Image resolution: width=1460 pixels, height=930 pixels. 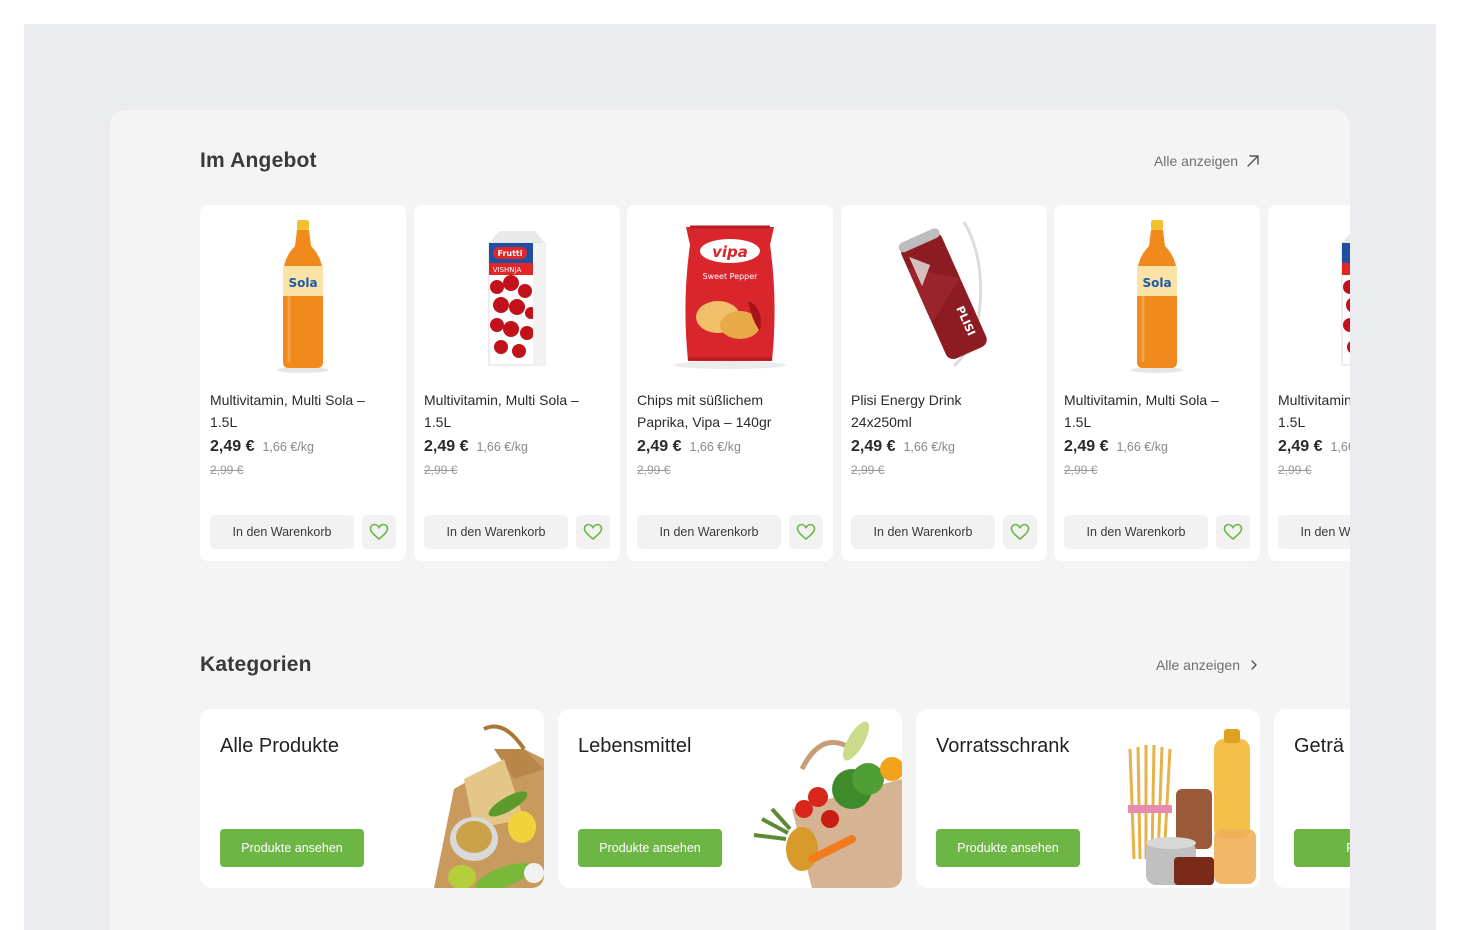 What do you see at coordinates (489, 806) in the screenshot?
I see `grocery-bag-icon` at bounding box center [489, 806].